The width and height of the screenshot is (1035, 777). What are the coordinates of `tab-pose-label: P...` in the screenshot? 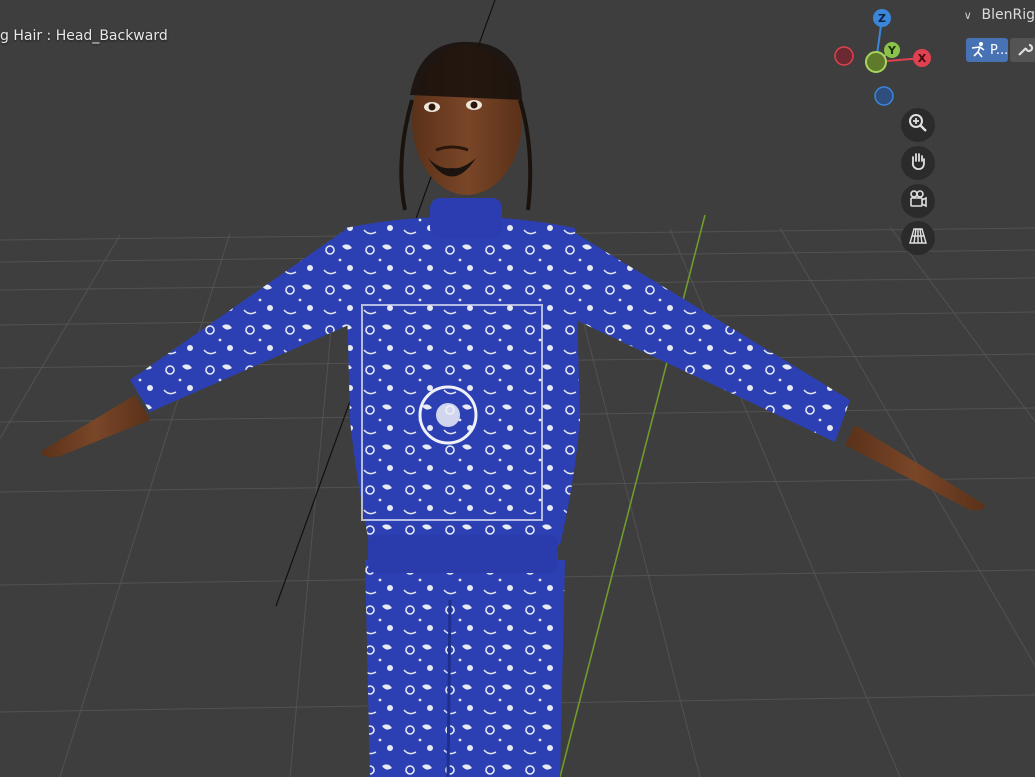 It's located at (999, 50).